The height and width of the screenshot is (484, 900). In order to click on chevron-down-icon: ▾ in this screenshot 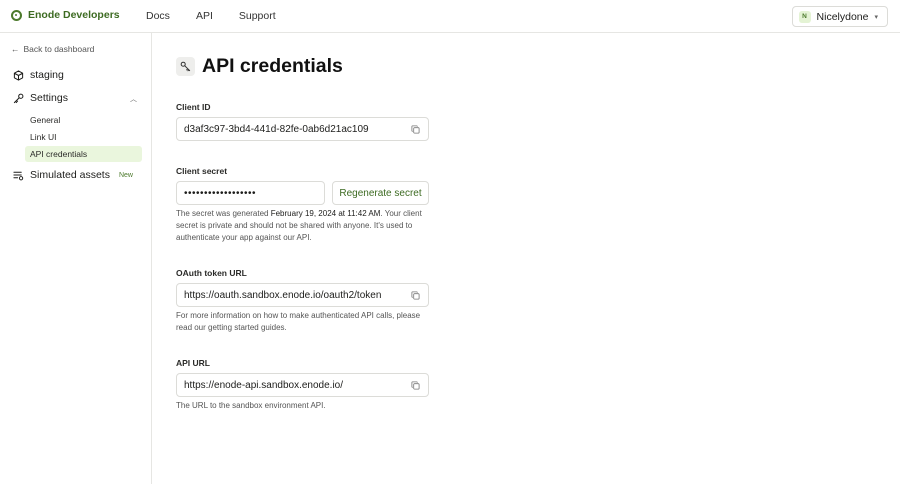, I will do `click(876, 17)`.